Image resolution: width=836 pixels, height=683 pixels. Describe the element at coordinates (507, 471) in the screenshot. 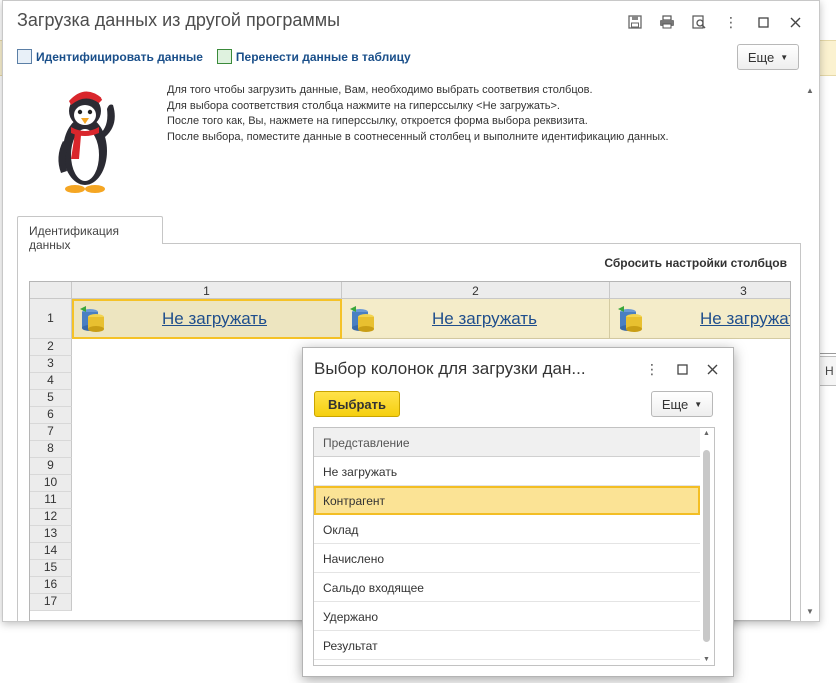

I see `list-item: Не загружать` at that location.